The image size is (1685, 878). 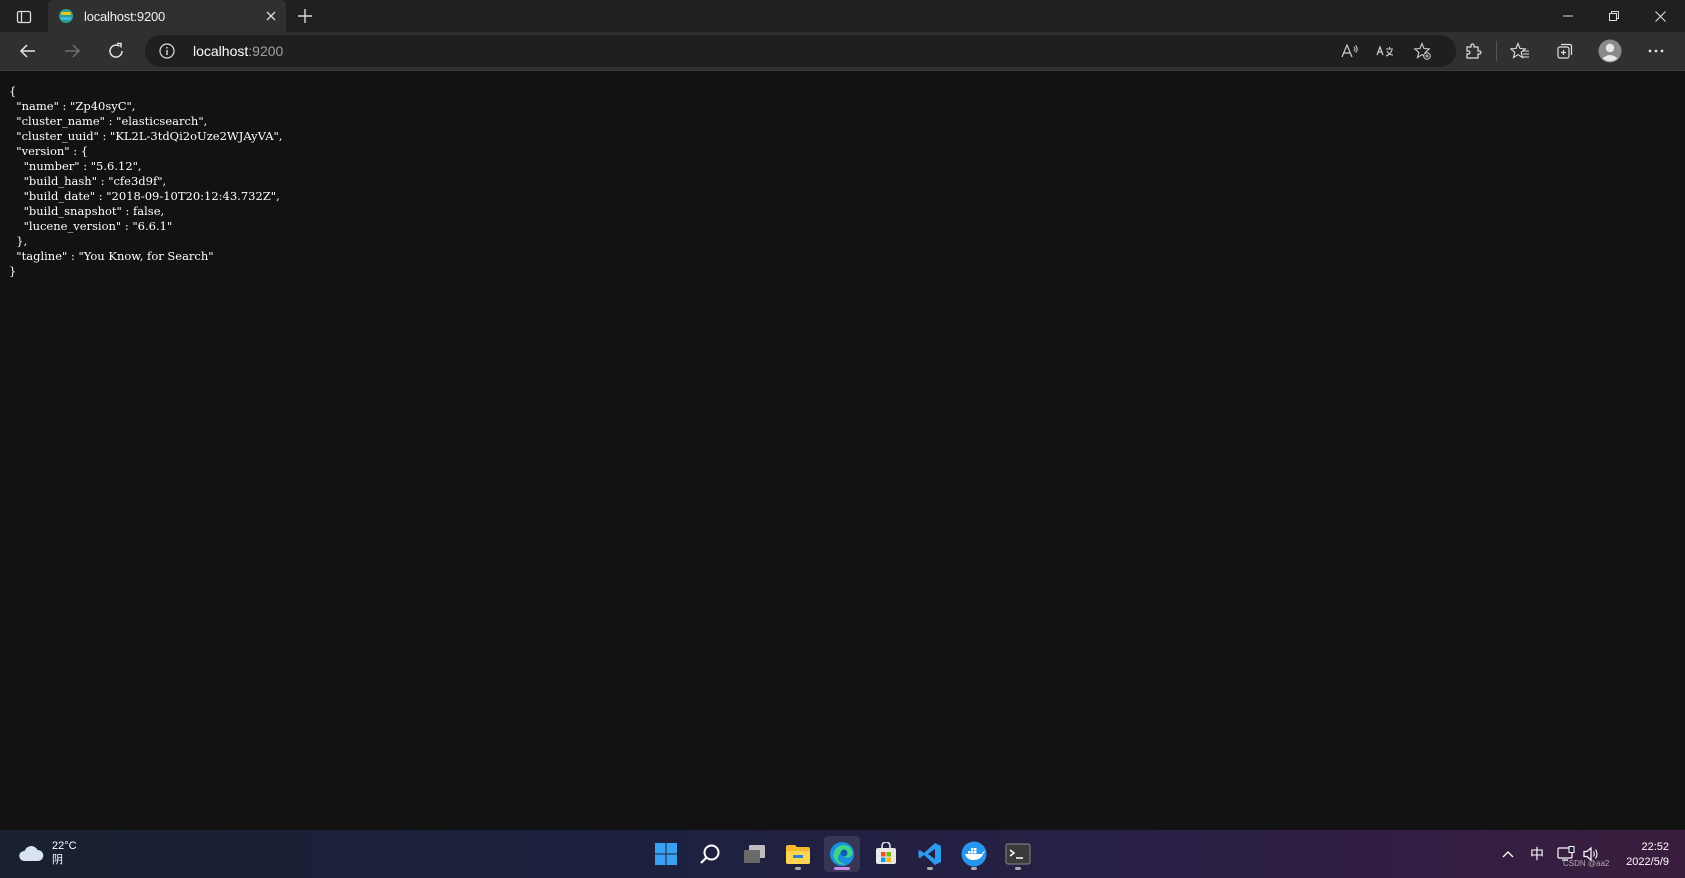 What do you see at coordinates (31, 853) in the screenshot?
I see `cloud-icon` at bounding box center [31, 853].